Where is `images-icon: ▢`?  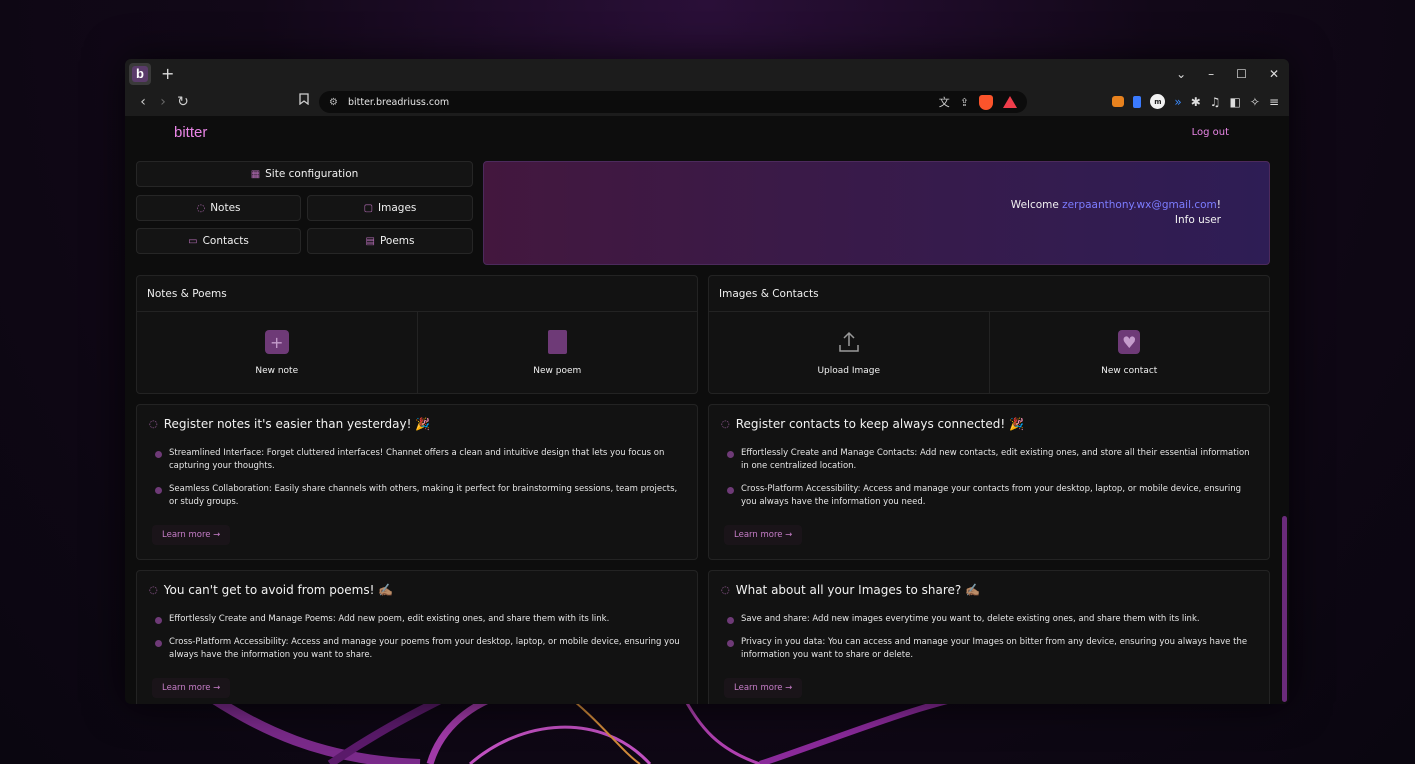 images-icon: ▢ is located at coordinates (368, 208).